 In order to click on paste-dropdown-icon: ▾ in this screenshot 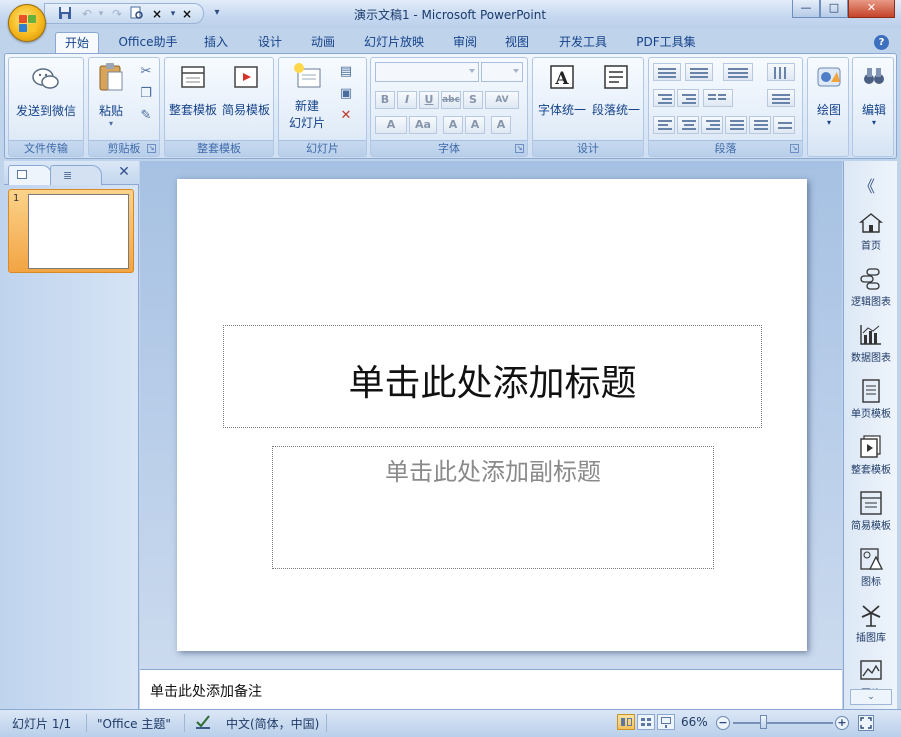, I will do `click(111, 123)`.